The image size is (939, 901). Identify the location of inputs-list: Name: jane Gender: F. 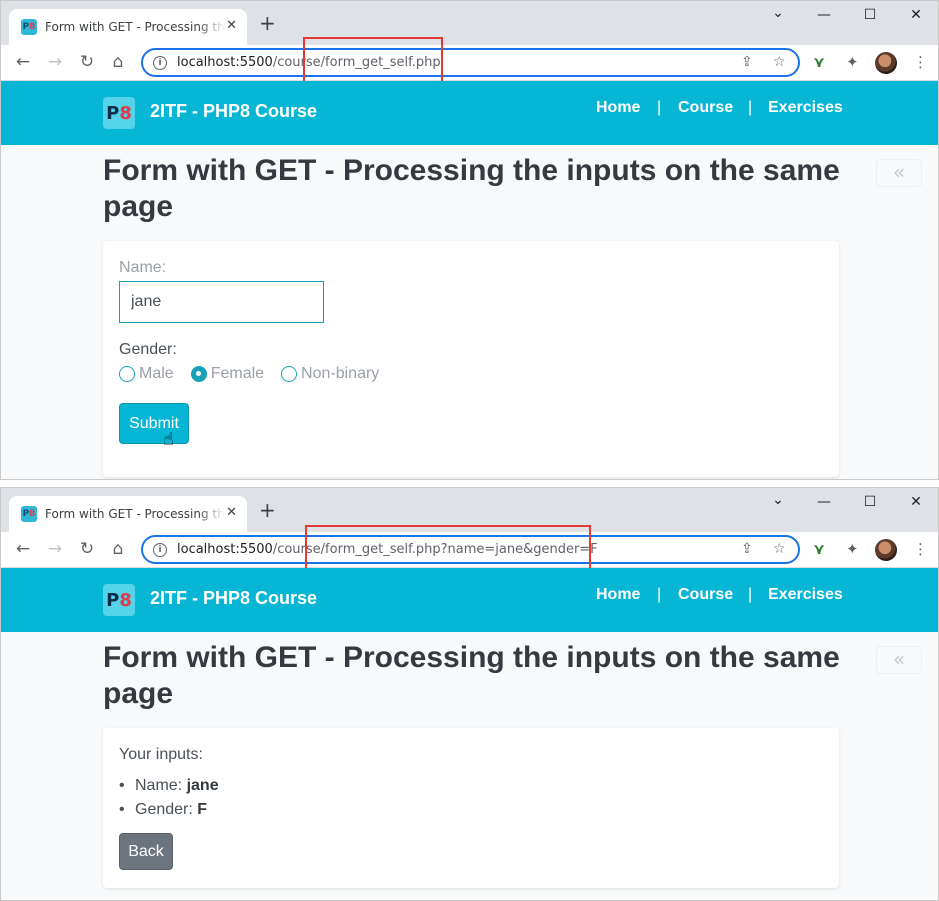
(169, 798).